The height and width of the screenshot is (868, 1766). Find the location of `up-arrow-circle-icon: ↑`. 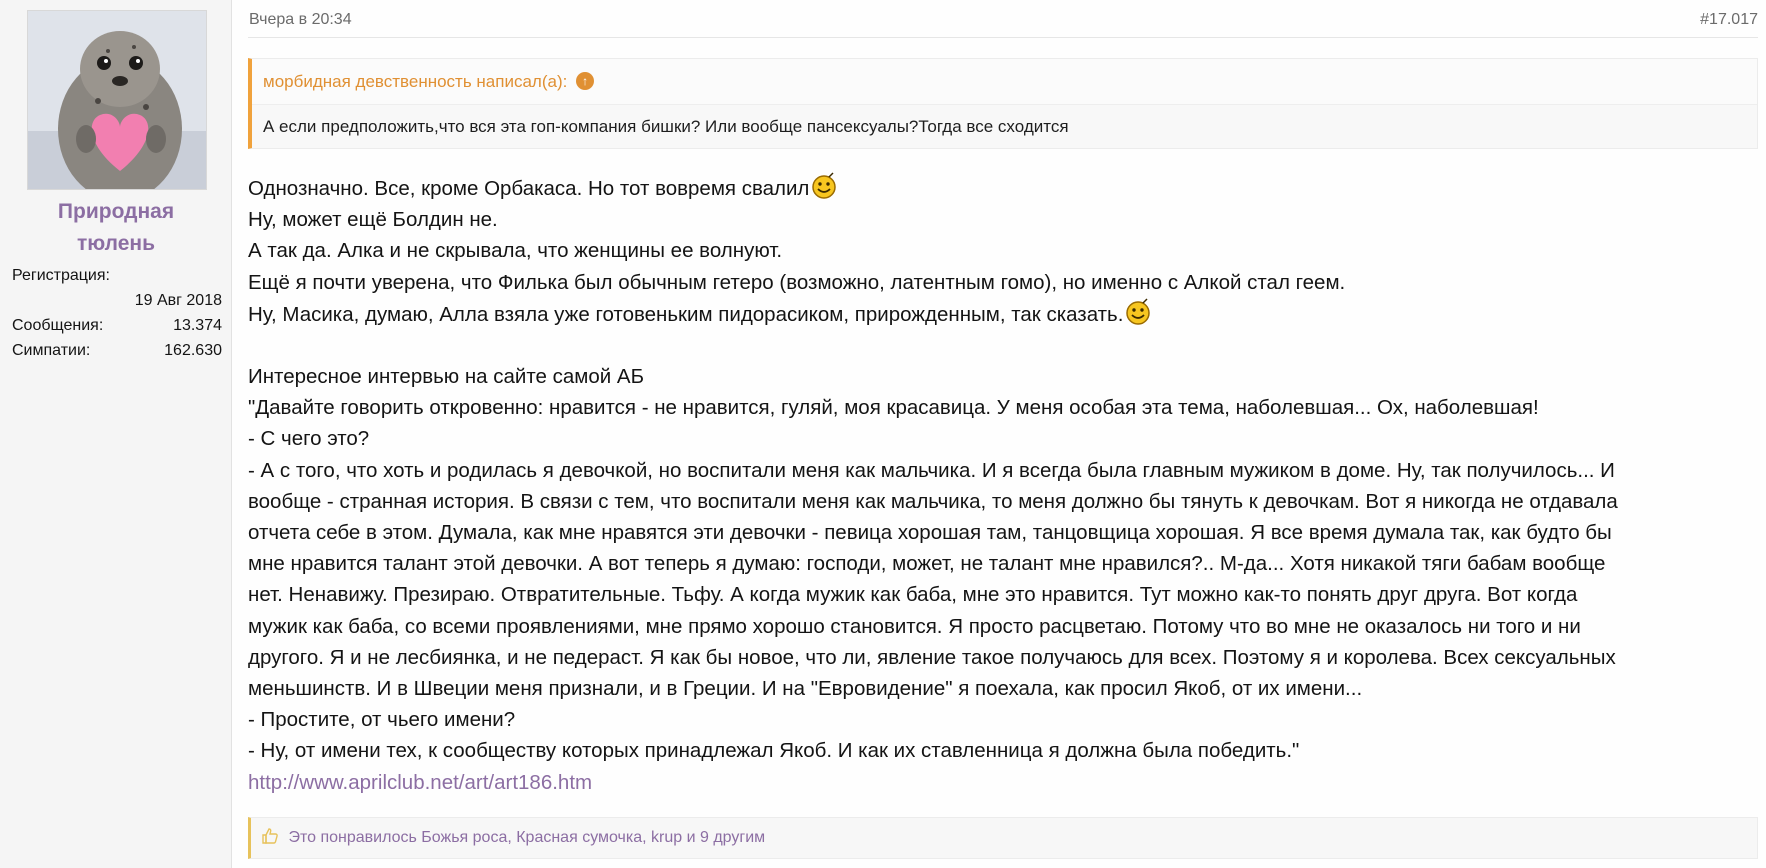

up-arrow-circle-icon: ↑ is located at coordinates (585, 81).